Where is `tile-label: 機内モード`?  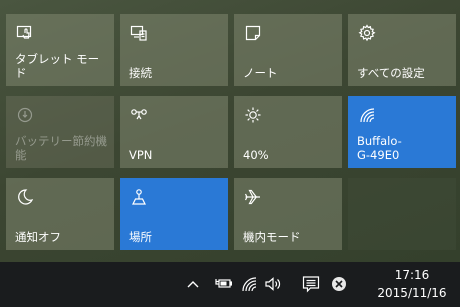
tile-label: 機内モード is located at coordinates (272, 237).